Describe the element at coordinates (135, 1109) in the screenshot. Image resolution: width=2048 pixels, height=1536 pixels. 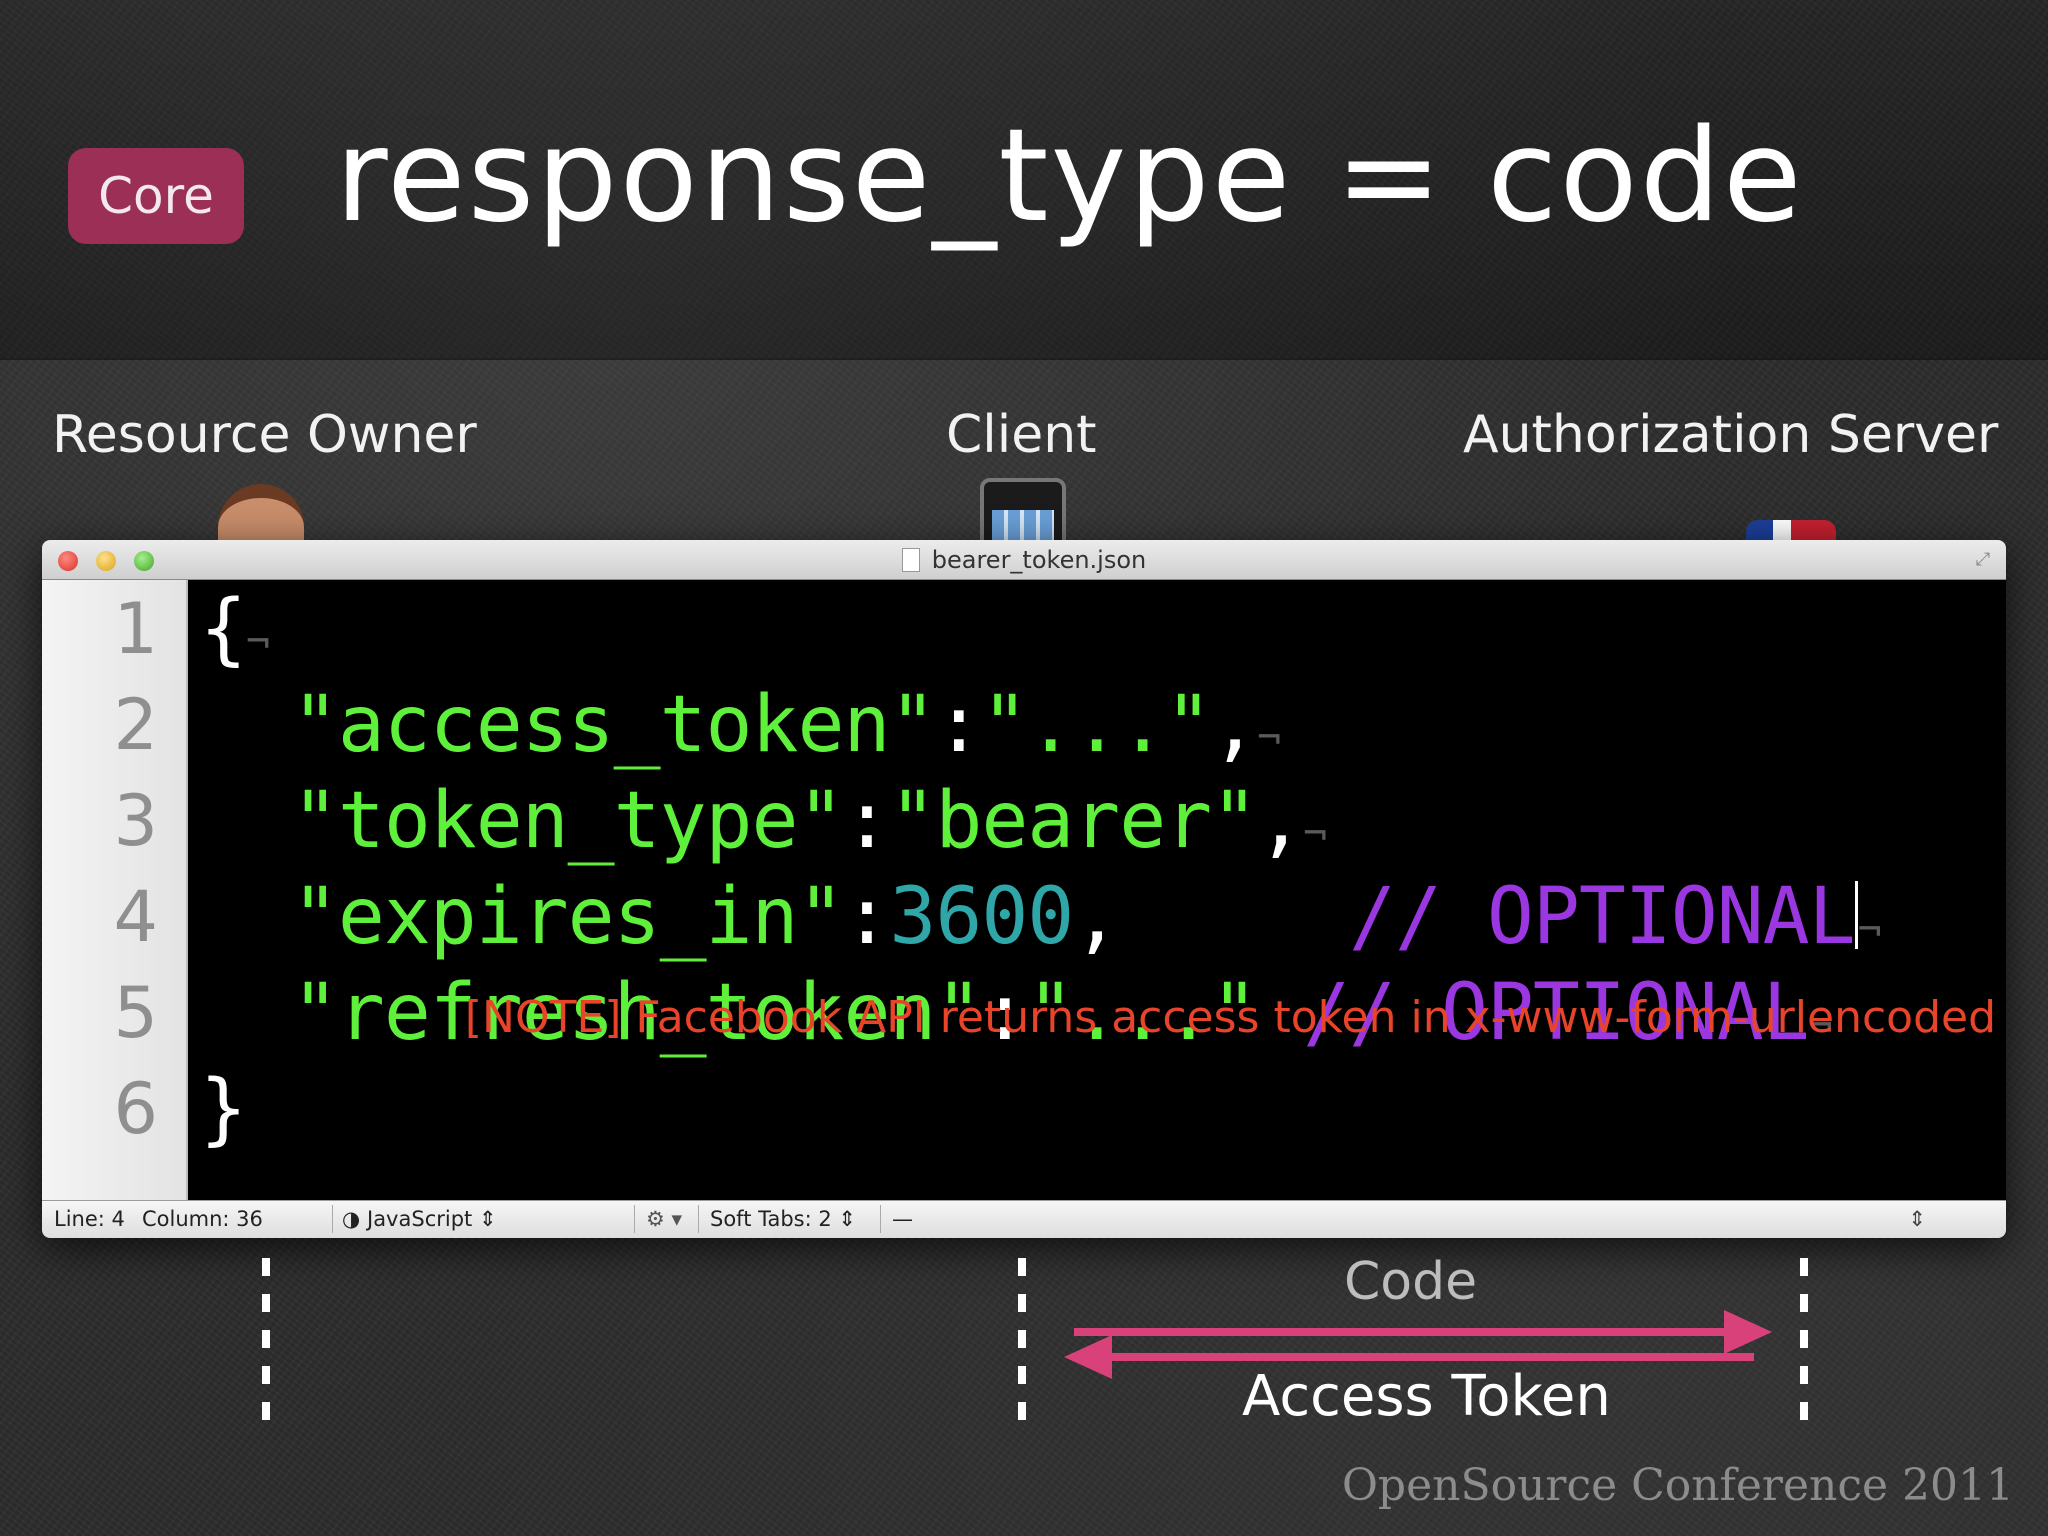
I see `line-number: 6` at that location.